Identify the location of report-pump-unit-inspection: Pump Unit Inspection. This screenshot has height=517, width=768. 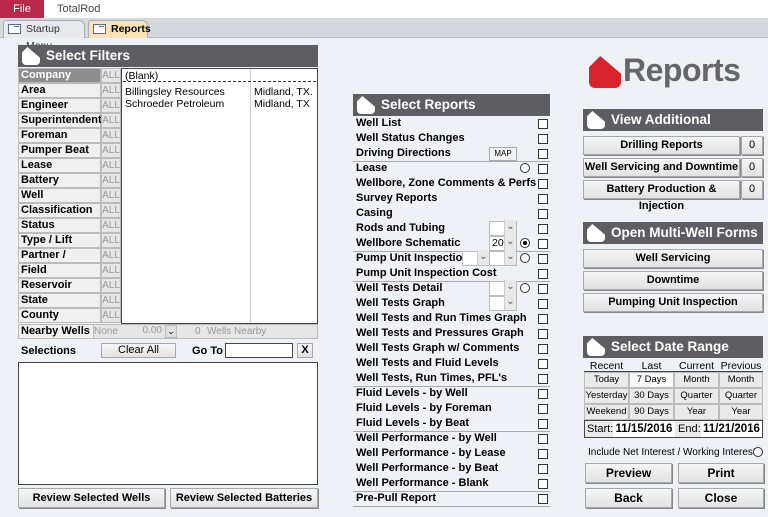
(451, 258).